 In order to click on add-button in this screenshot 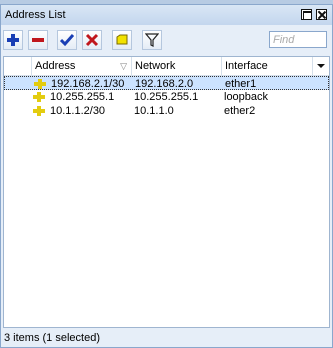, I will do `click(13, 40)`.